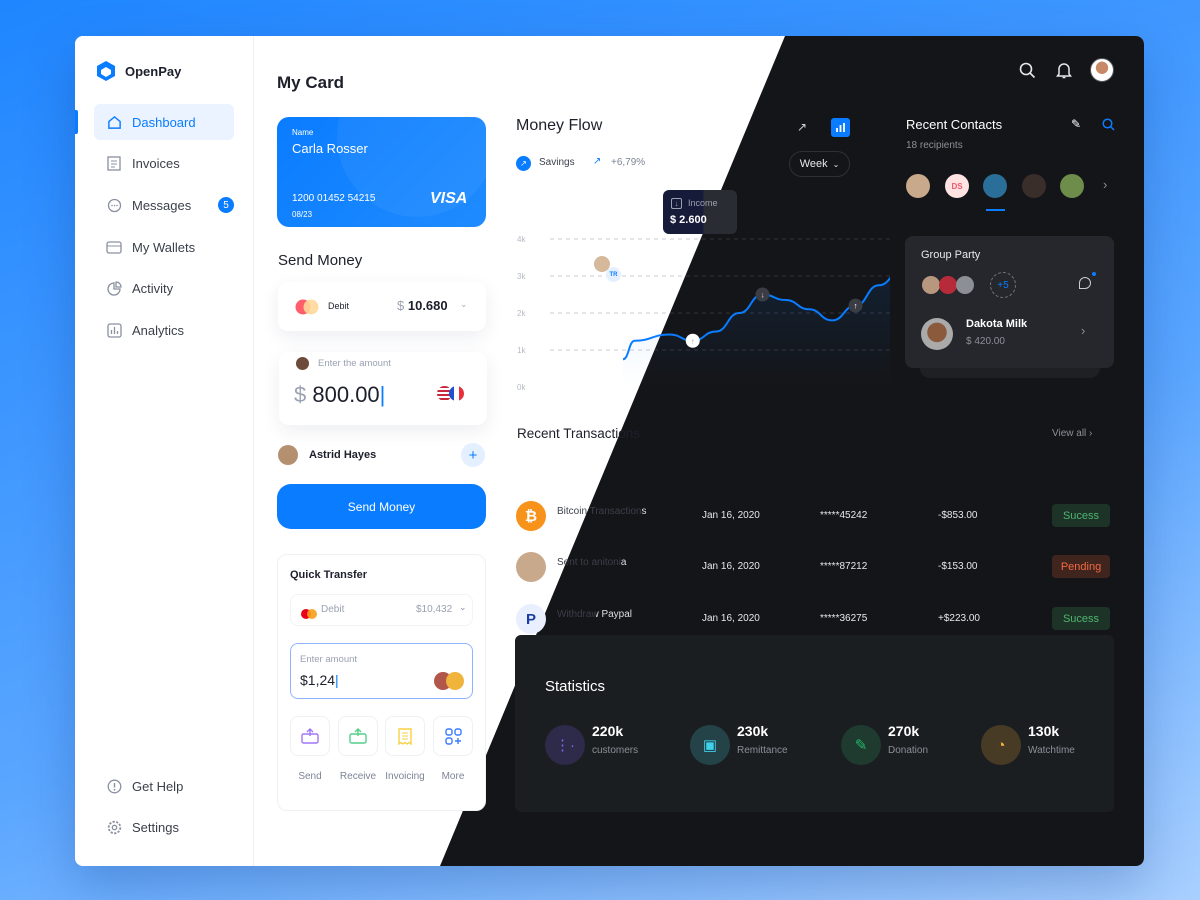 This screenshot has height=900, width=1200. I want to click on edit-icon: ✎, so click(1076, 124).